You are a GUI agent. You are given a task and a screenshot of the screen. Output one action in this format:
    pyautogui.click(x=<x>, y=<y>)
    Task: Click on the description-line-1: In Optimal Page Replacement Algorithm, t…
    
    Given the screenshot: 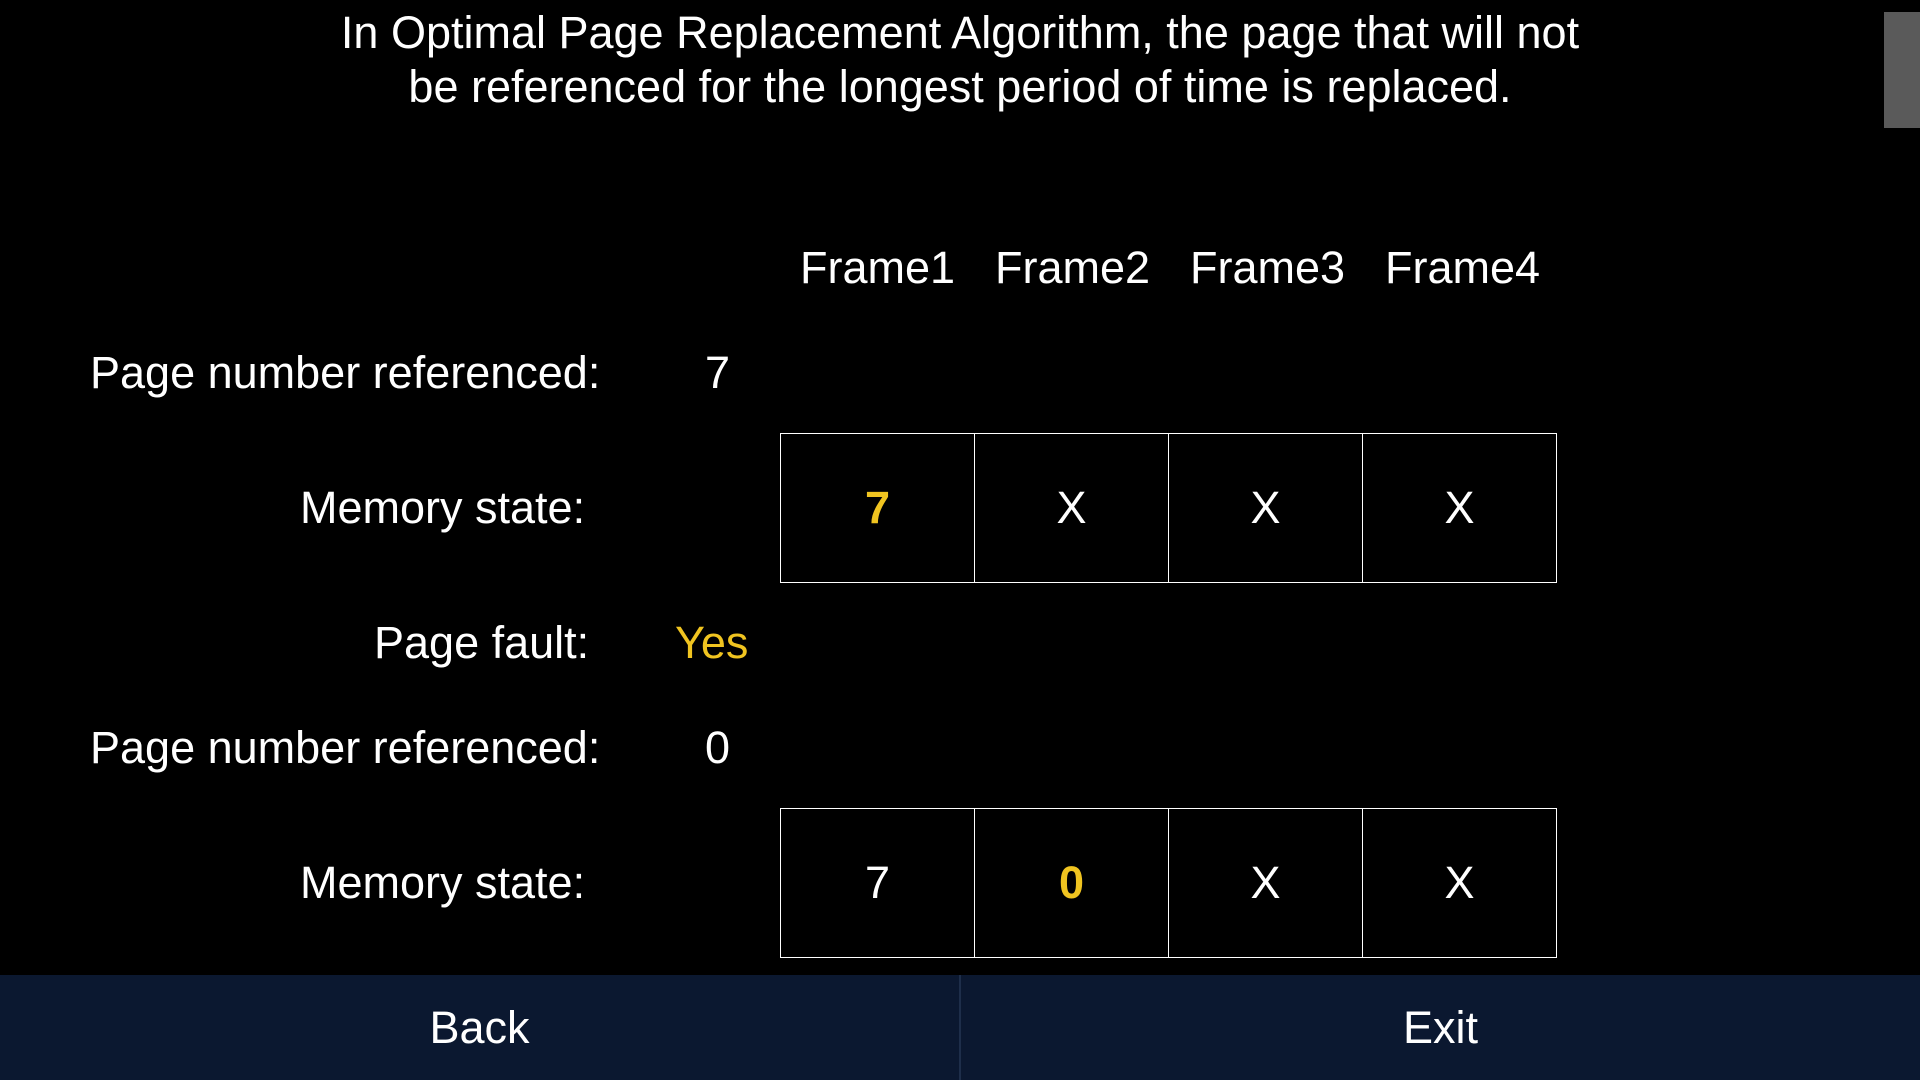 What is the action you would take?
    pyautogui.click(x=960, y=32)
    